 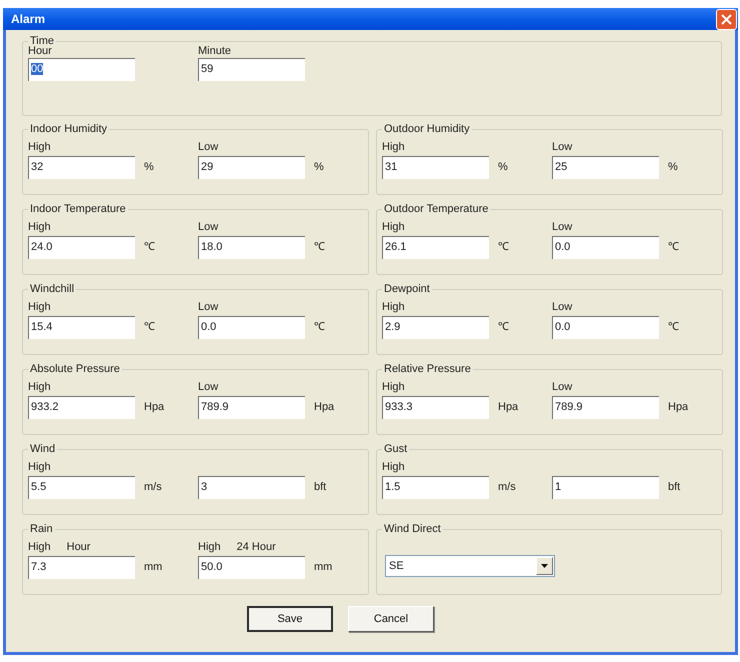 What do you see at coordinates (68, 129) in the screenshot?
I see `group-title: Indoor Humidity` at bounding box center [68, 129].